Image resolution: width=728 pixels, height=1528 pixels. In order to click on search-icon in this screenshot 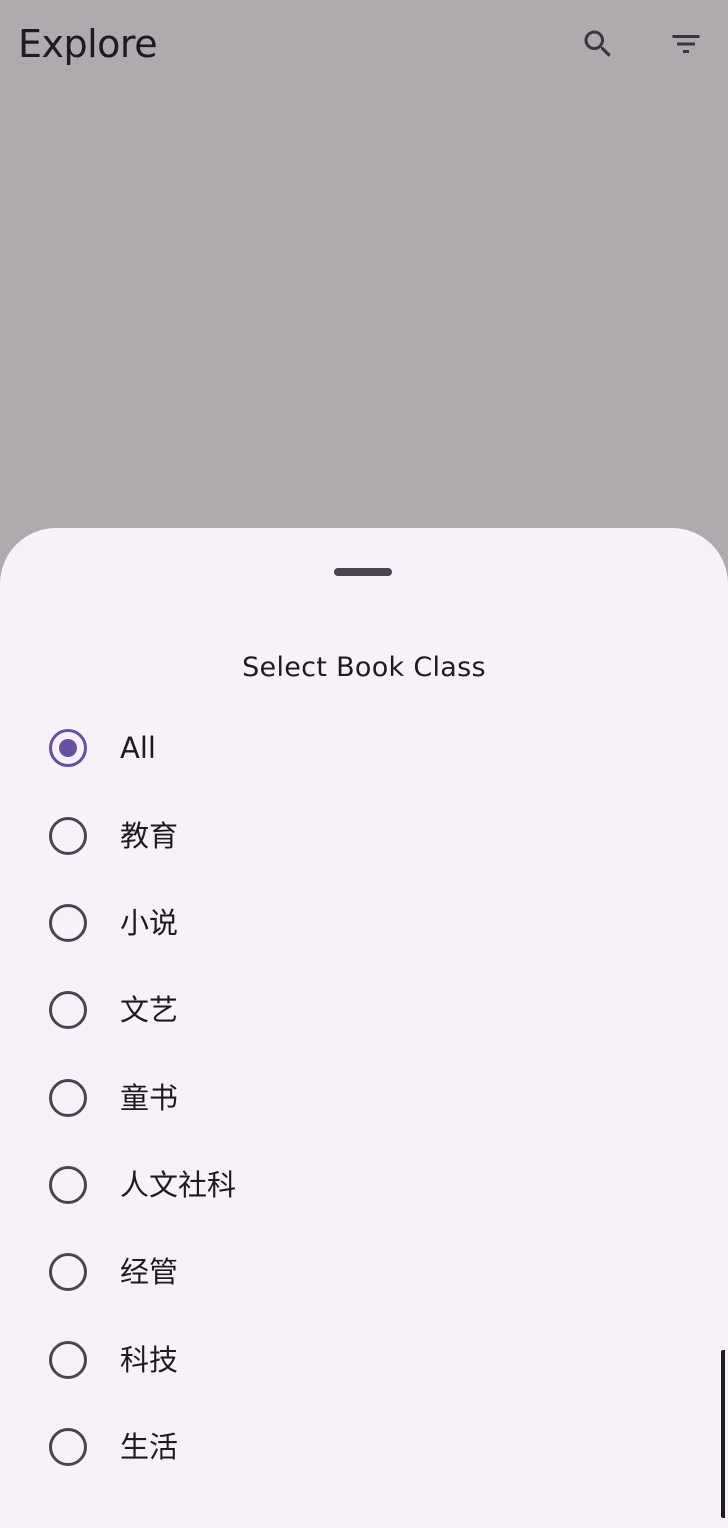, I will do `click(597, 43)`.